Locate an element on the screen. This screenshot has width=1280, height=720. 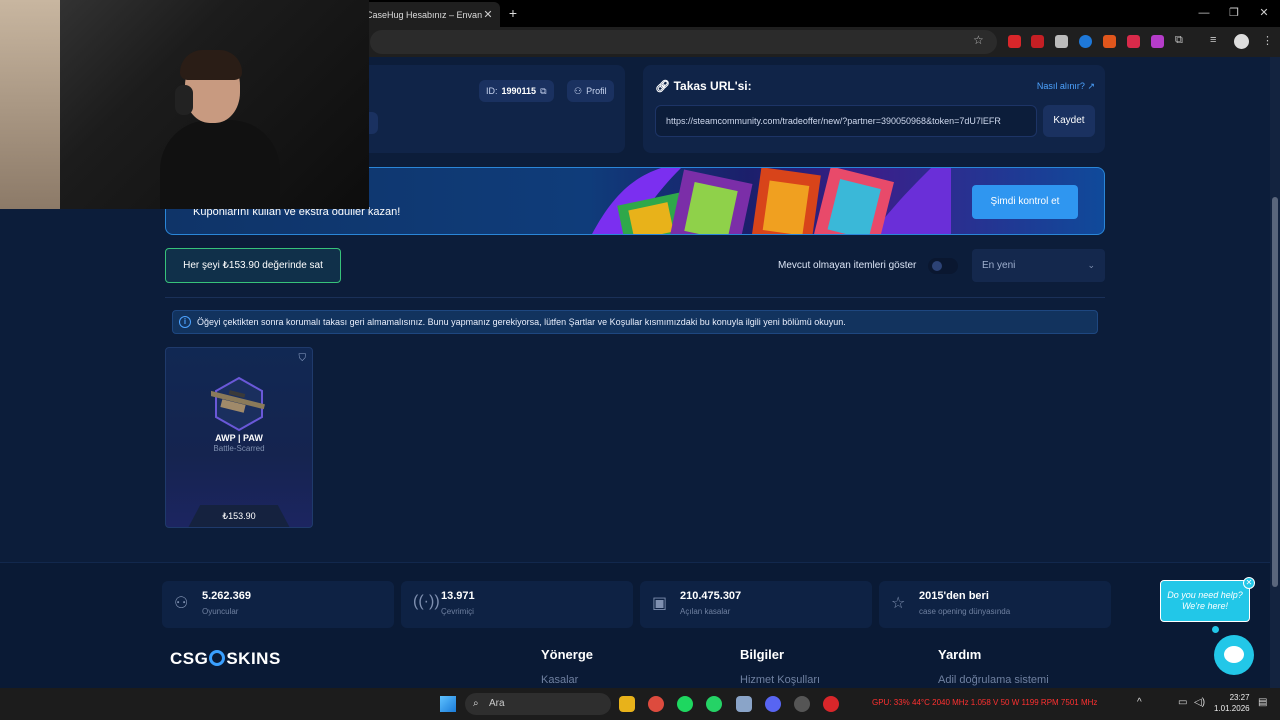
help-indicator is located at coordinates (1215, 629).